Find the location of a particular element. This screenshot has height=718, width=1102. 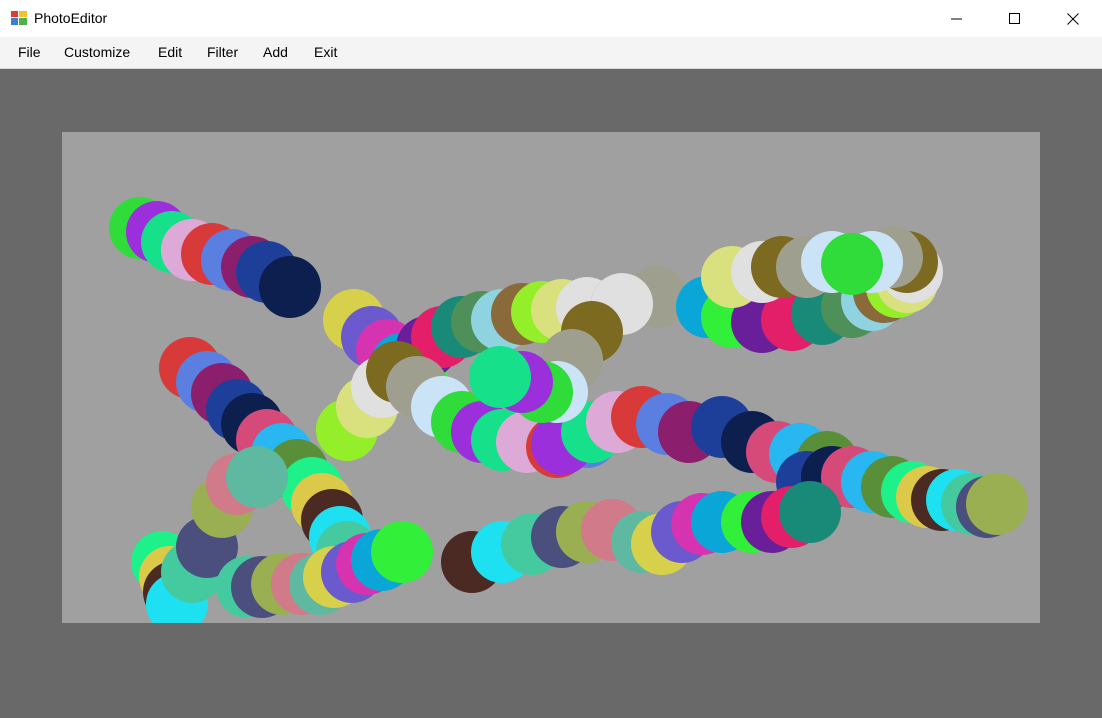

close-button is located at coordinates (1073, 18).